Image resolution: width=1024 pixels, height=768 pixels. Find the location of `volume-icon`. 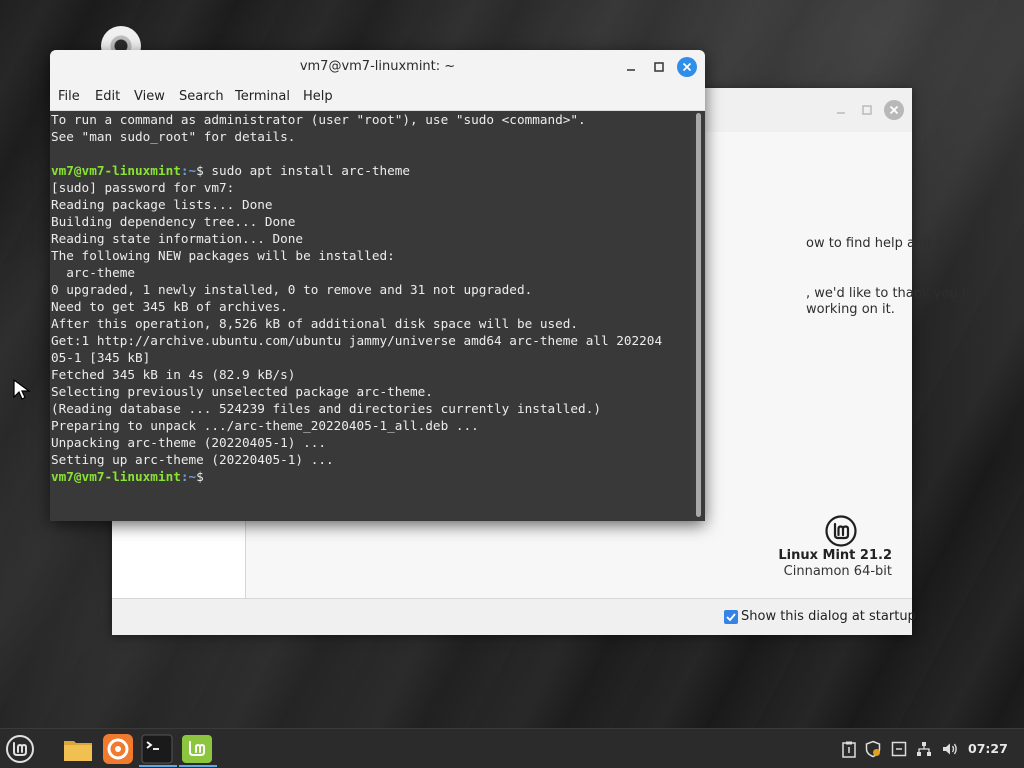

volume-icon is located at coordinates (950, 749).